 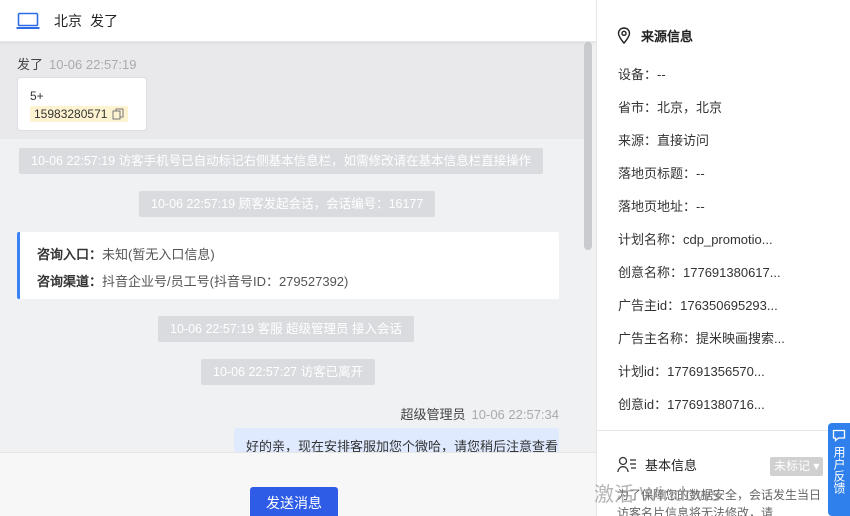 I want to click on basic-info-title: 基本信息, so click(x=657, y=464).